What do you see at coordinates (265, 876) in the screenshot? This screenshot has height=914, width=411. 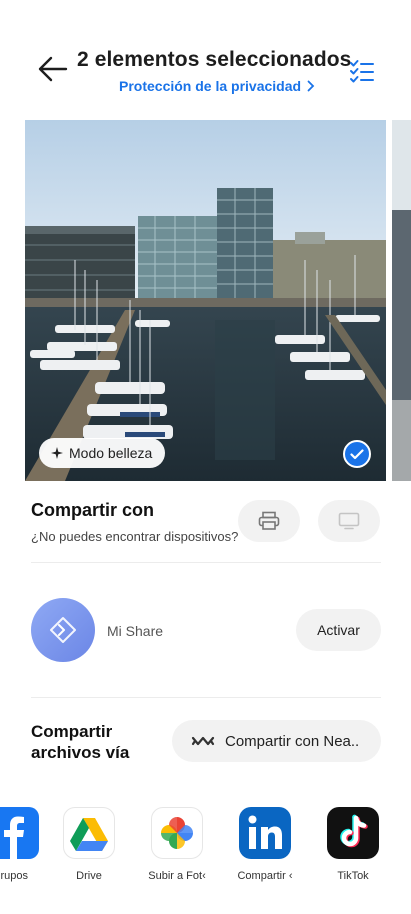 I see `app-label: Compartir ‹` at bounding box center [265, 876].